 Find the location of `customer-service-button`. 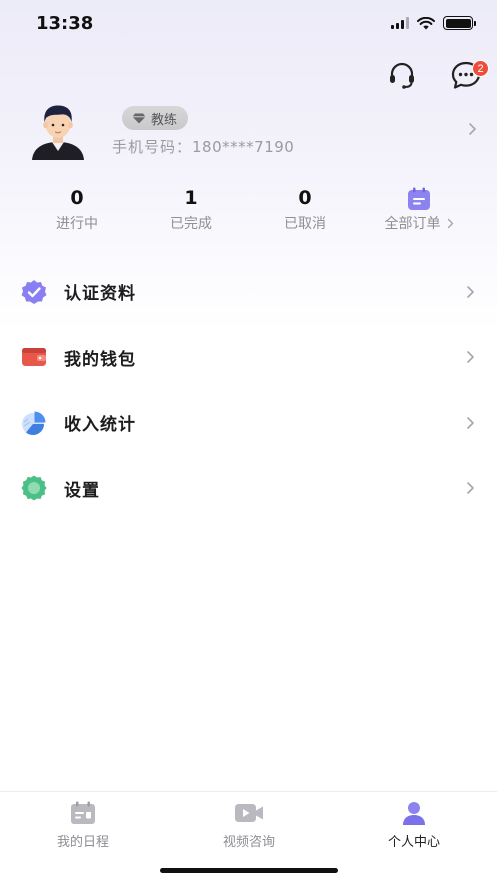

customer-service-button is located at coordinates (402, 75).